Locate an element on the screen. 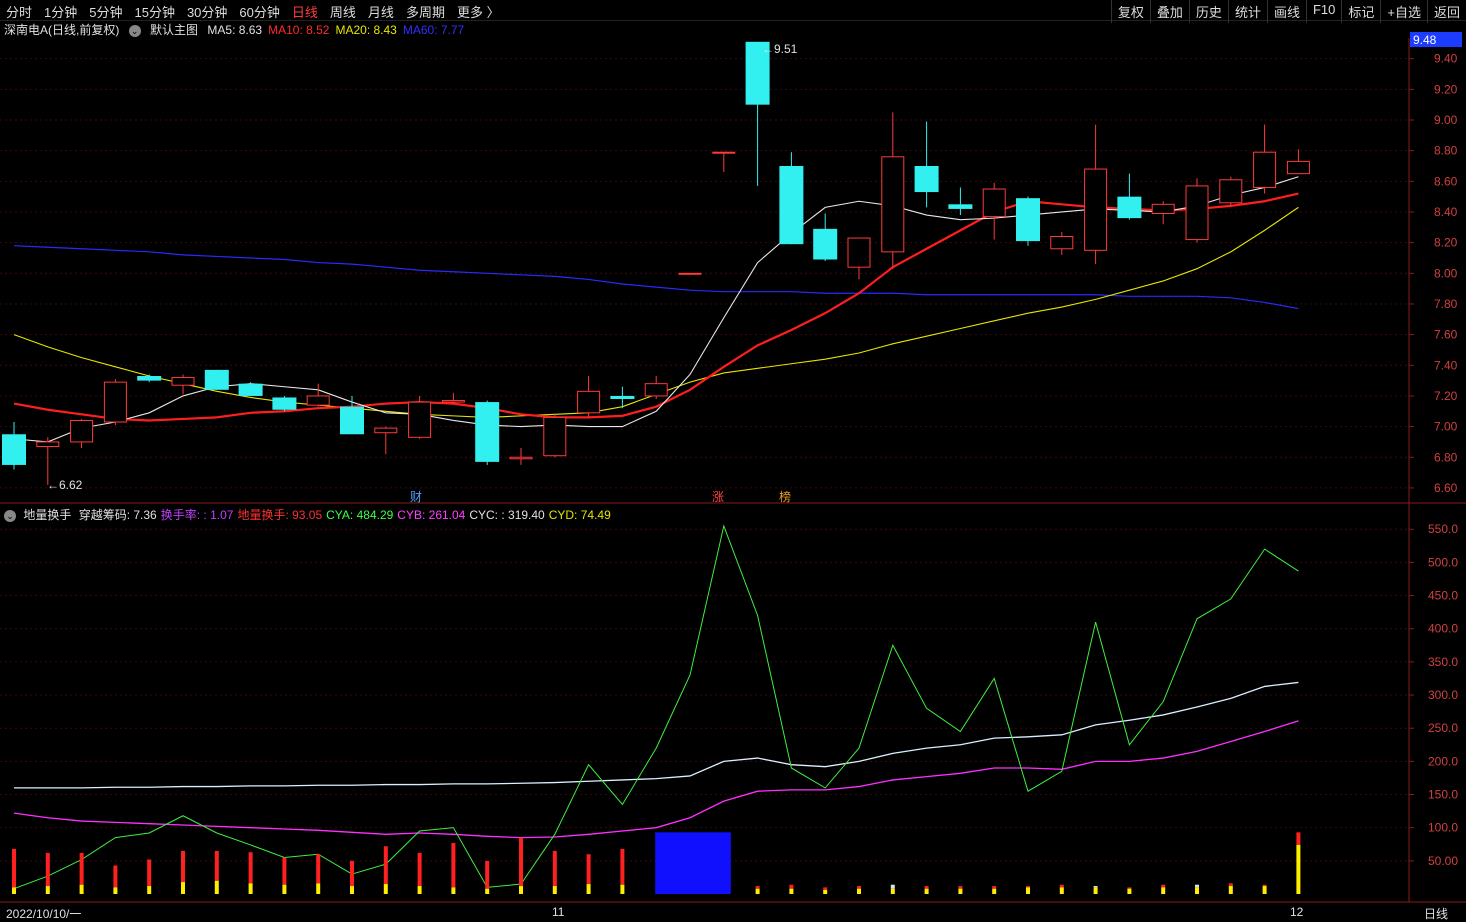  indicator-tick-label: 350.0 is located at coordinates (1443, 662).